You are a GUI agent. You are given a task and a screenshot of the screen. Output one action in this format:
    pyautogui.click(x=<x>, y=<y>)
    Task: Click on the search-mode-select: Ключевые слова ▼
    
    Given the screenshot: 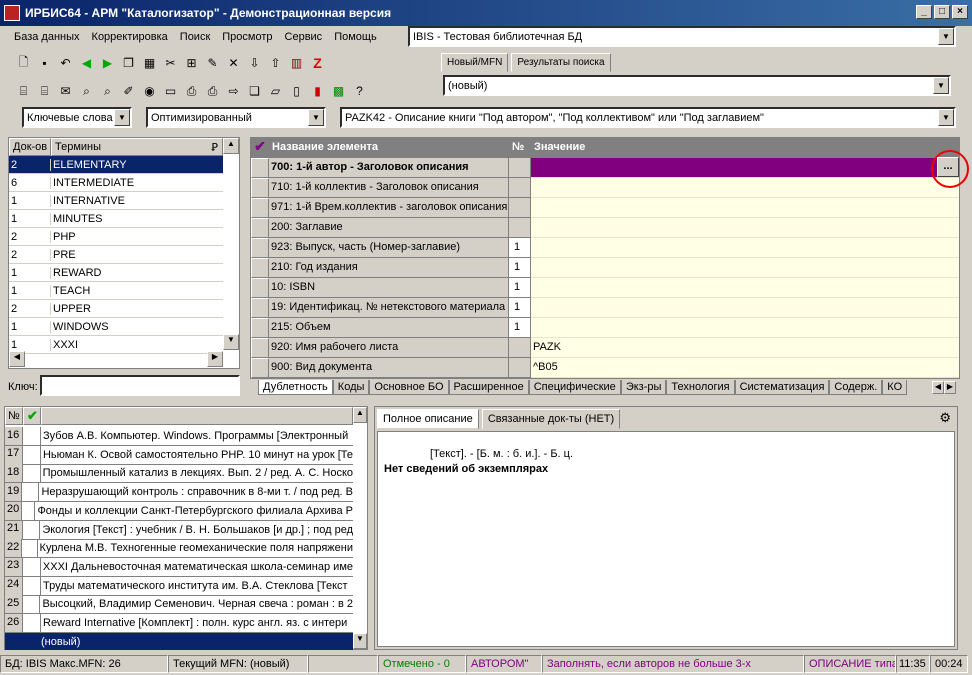 What is the action you would take?
    pyautogui.click(x=77, y=117)
    